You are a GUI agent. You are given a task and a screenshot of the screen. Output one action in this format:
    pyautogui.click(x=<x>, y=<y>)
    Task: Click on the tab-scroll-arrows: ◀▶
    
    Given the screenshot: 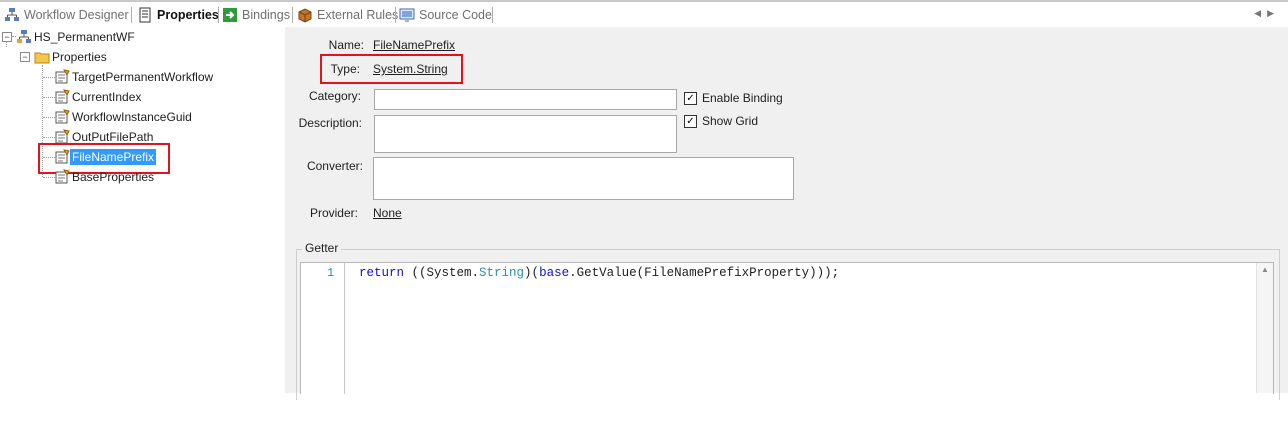 What is the action you would take?
    pyautogui.click(x=1267, y=13)
    